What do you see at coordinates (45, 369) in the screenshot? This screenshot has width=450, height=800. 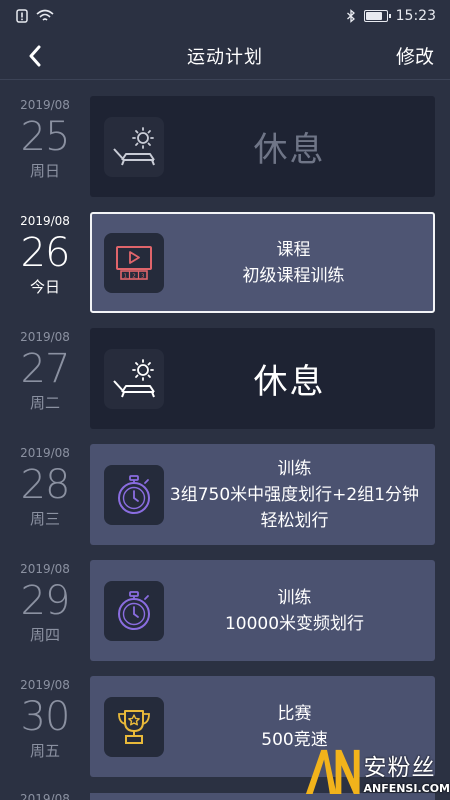 I see `date-day: 27` at bounding box center [45, 369].